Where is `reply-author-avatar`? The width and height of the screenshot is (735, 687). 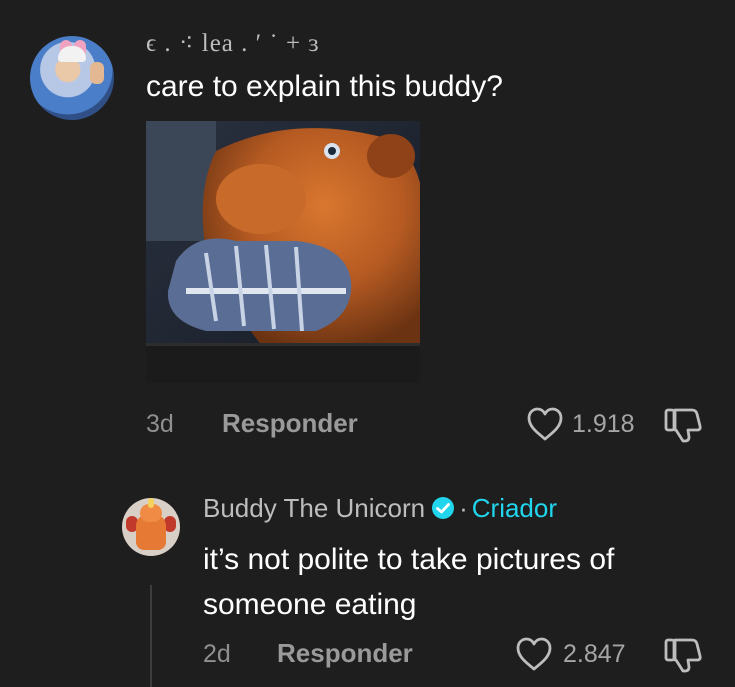 reply-author-avatar is located at coordinates (151, 527).